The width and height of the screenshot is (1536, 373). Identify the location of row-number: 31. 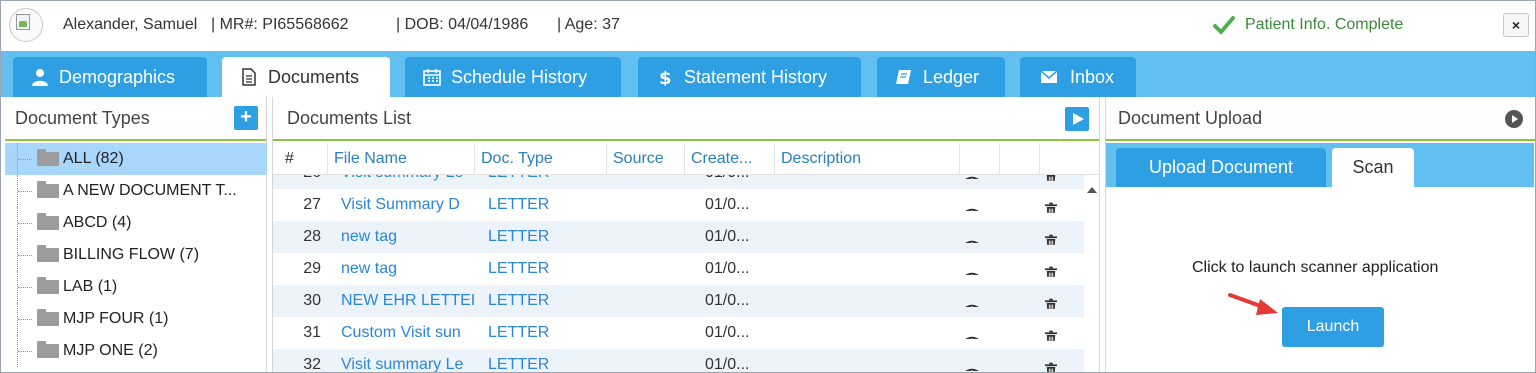
(312, 332).